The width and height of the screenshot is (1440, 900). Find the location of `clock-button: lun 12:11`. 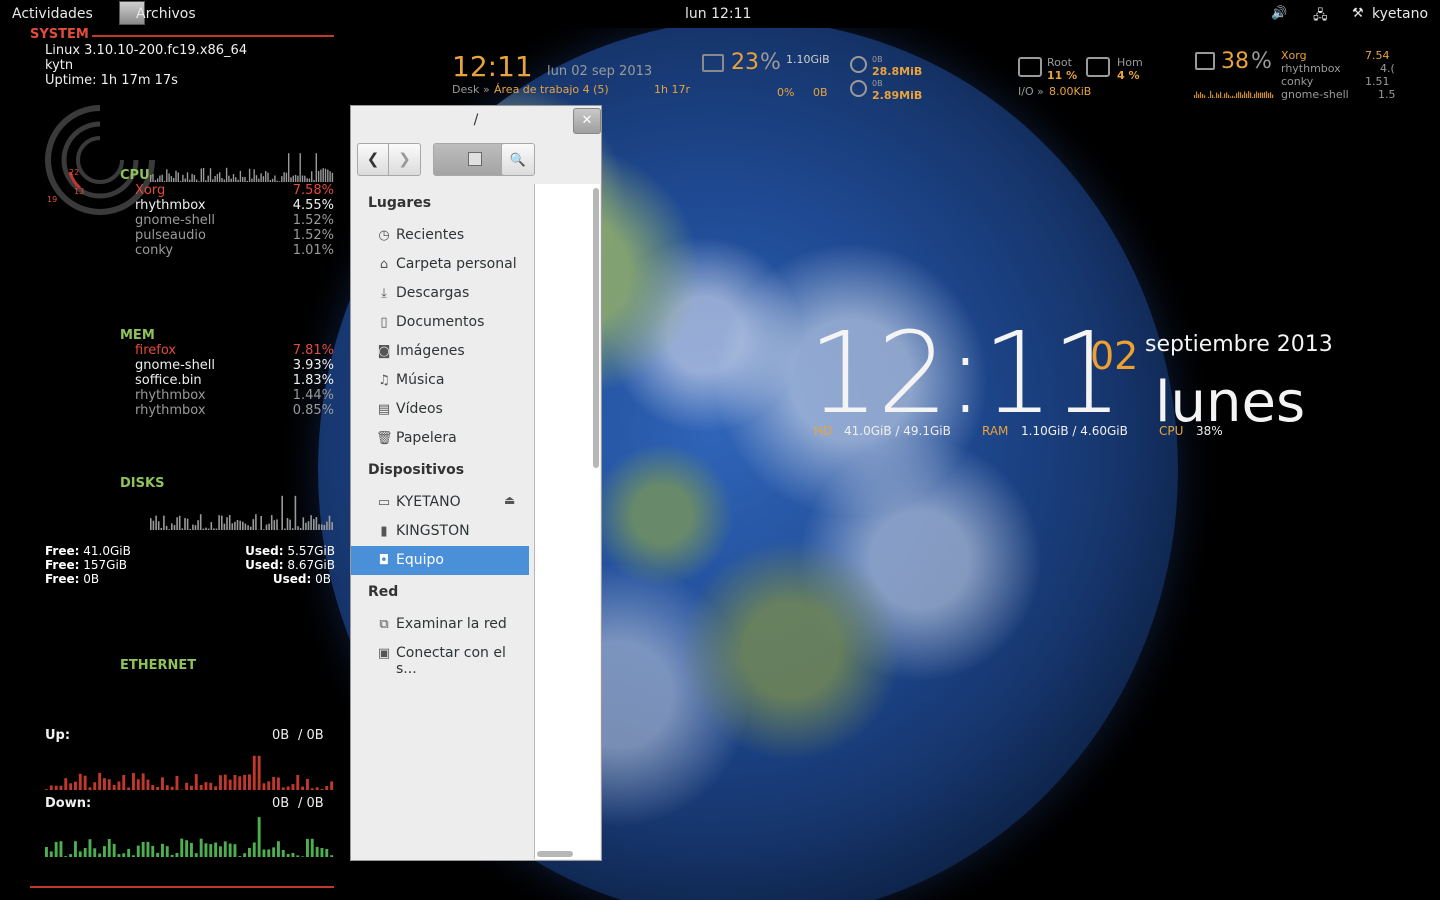

clock-button: lun 12:11 is located at coordinates (718, 14).